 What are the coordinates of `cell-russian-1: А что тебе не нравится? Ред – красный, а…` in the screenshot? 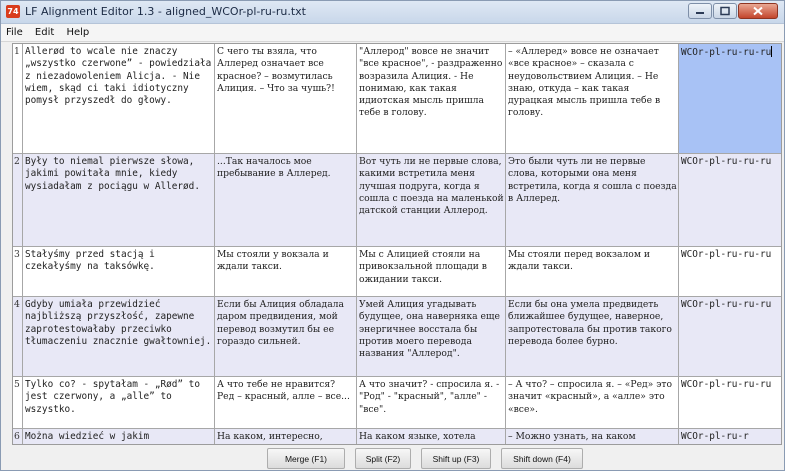 It's located at (286, 402).